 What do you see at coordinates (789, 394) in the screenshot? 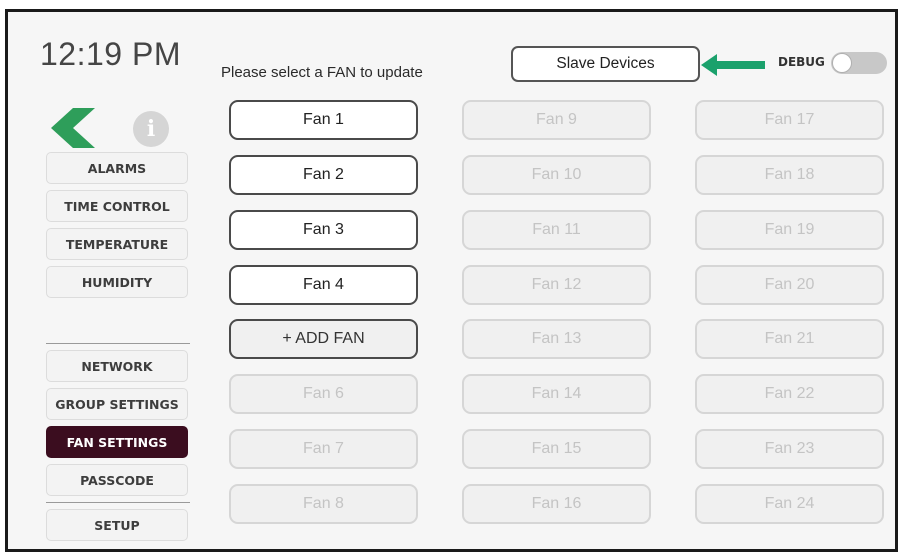
I see `fan-button-22: Fan 22` at bounding box center [789, 394].